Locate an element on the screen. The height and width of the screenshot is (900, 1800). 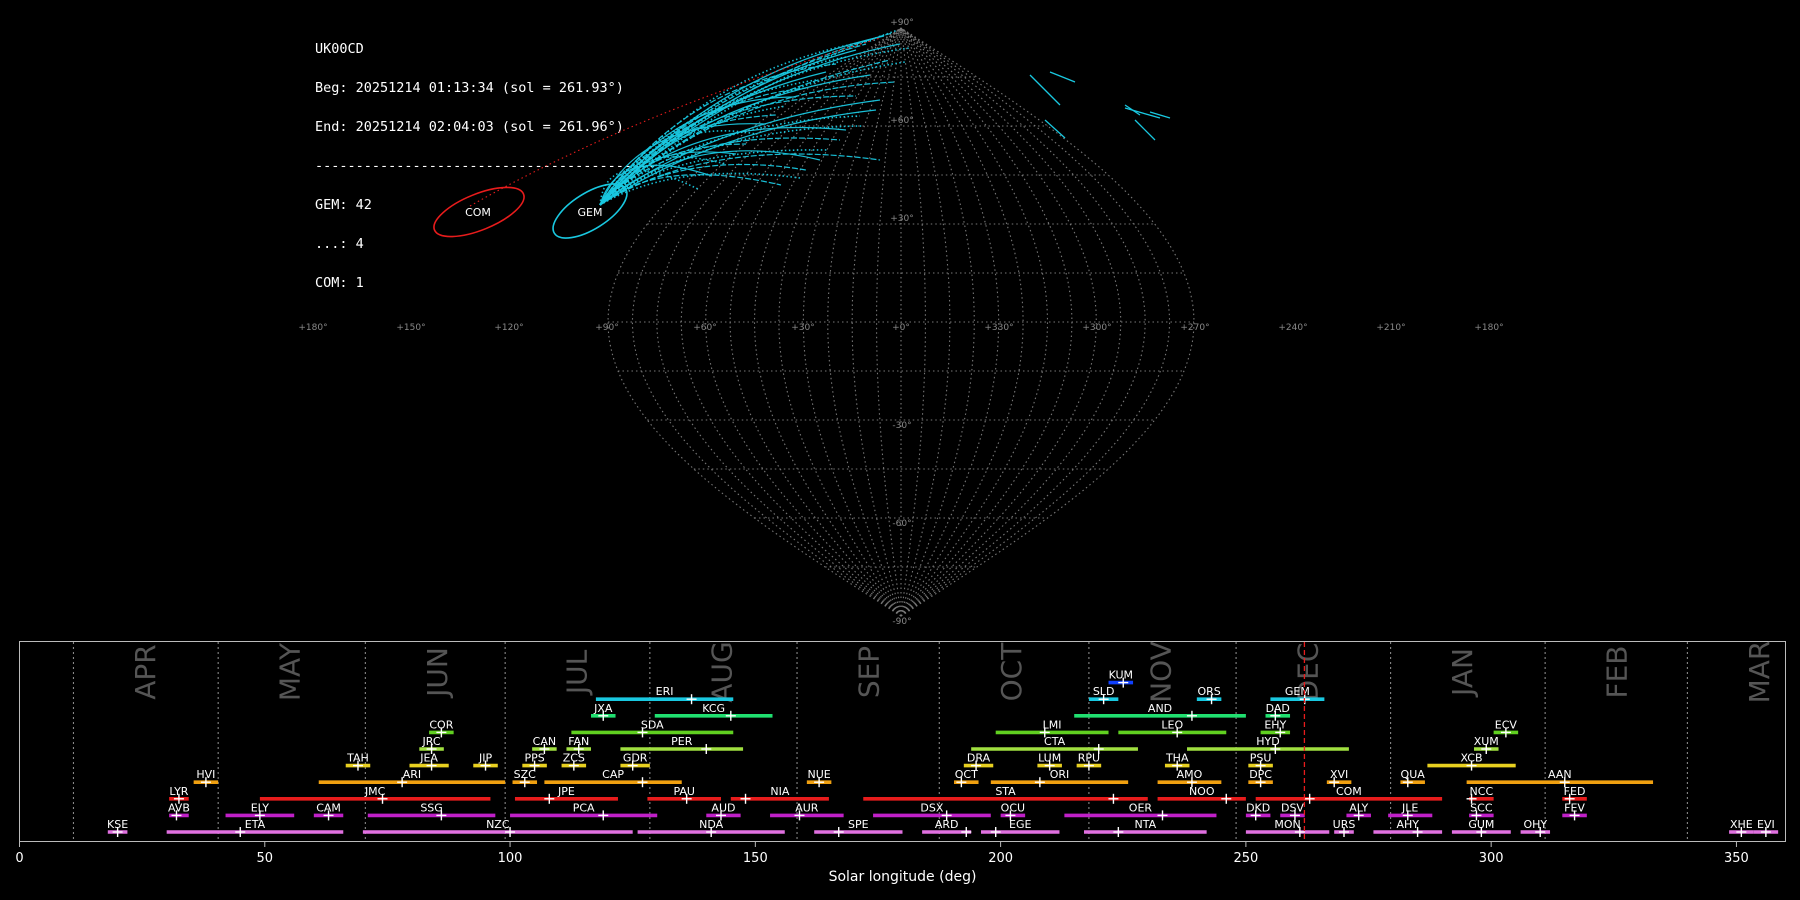
month-label: NOV is located at coordinates (1160, 672).